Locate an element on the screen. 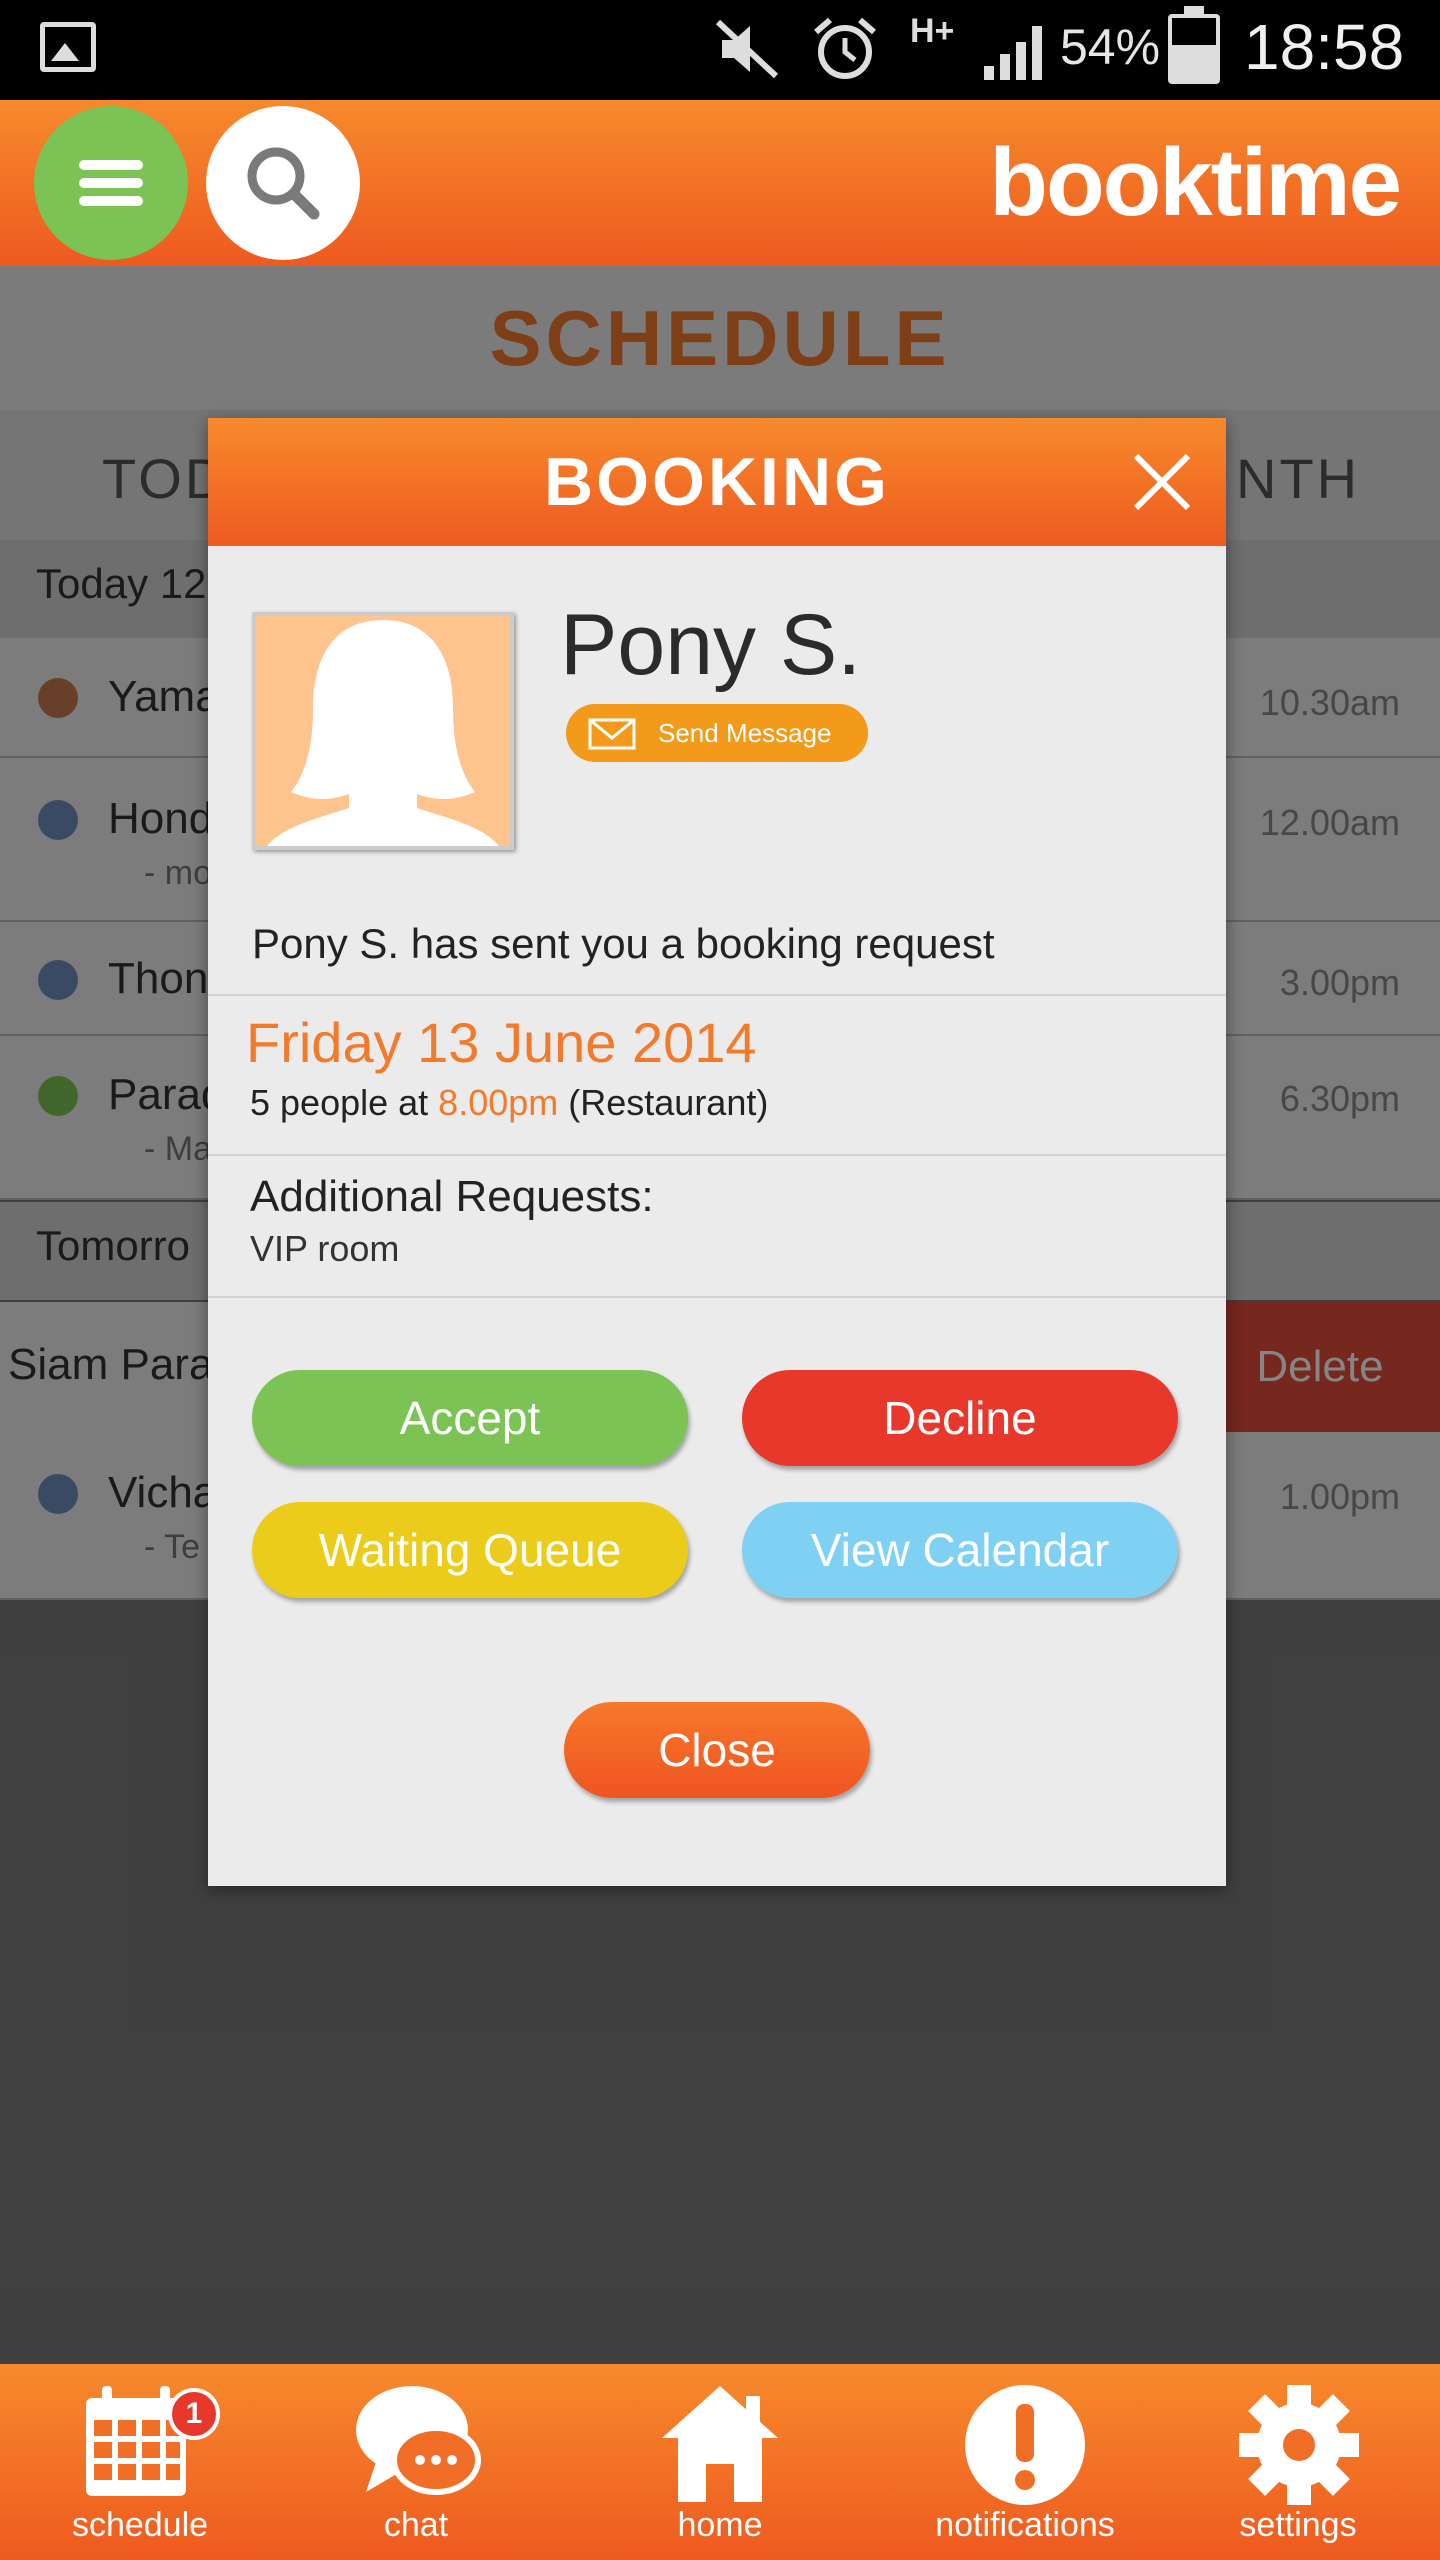  gallery-notification-icon is located at coordinates (68, 47).